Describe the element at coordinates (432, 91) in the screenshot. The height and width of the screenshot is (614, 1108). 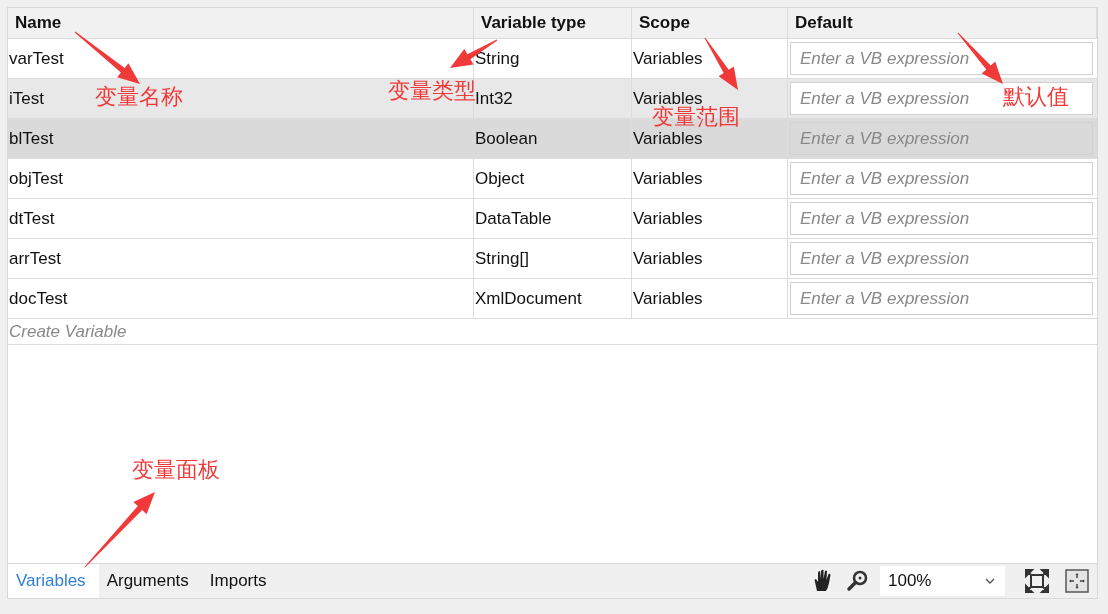
I see `annotation-label: 变量类型` at that location.